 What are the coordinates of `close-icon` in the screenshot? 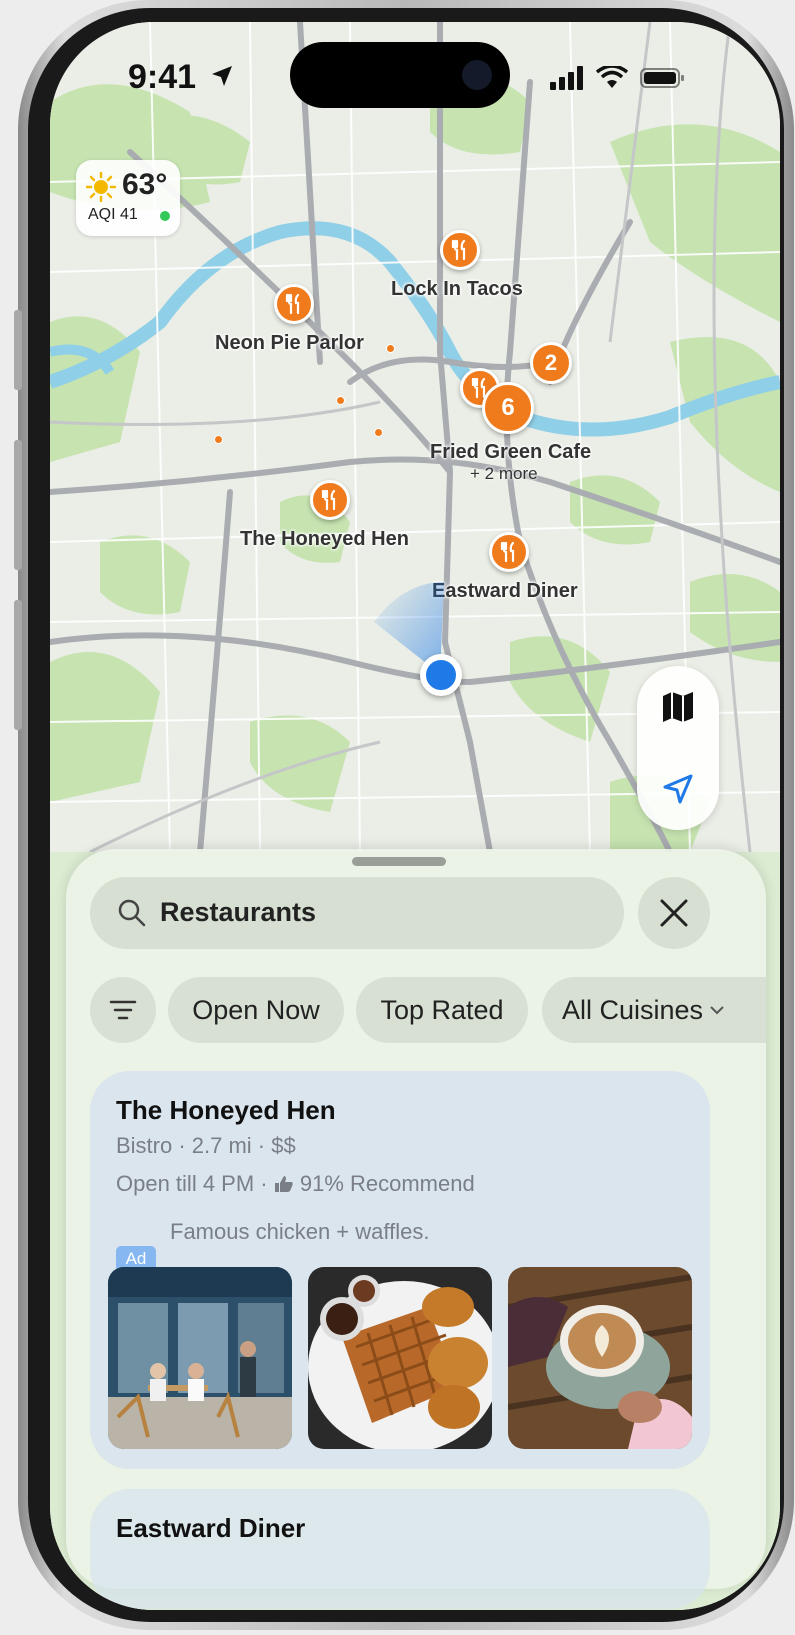 It's located at (674, 913).